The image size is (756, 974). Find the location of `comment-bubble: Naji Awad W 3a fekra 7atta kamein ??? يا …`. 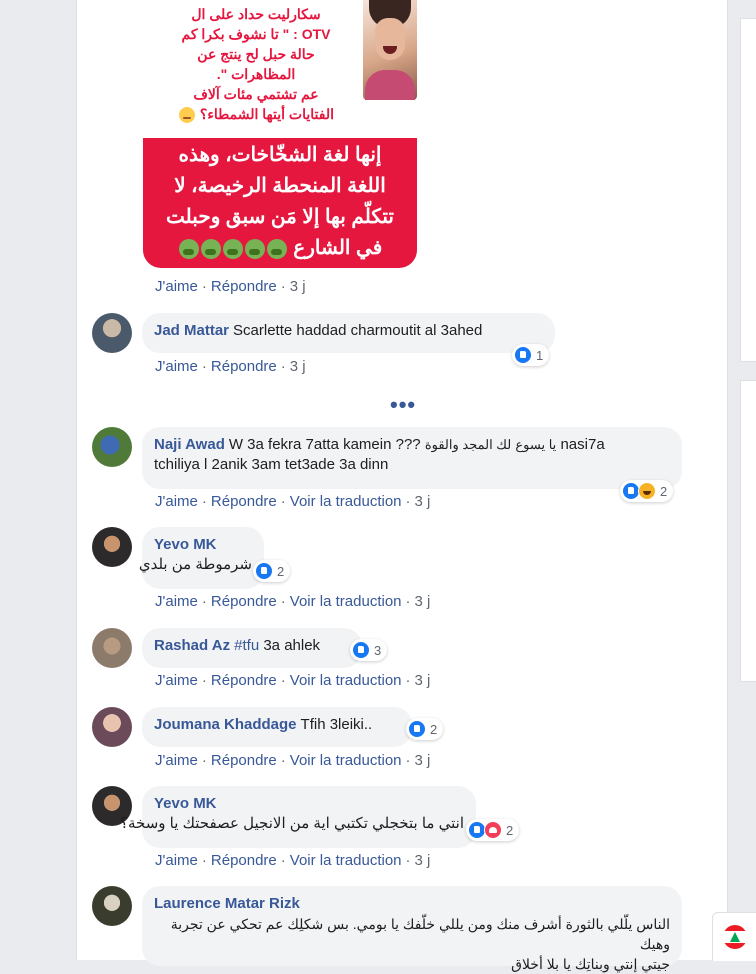

comment-bubble: Naji Awad W 3a fekra 7atta kamein ??? يا … is located at coordinates (412, 458).